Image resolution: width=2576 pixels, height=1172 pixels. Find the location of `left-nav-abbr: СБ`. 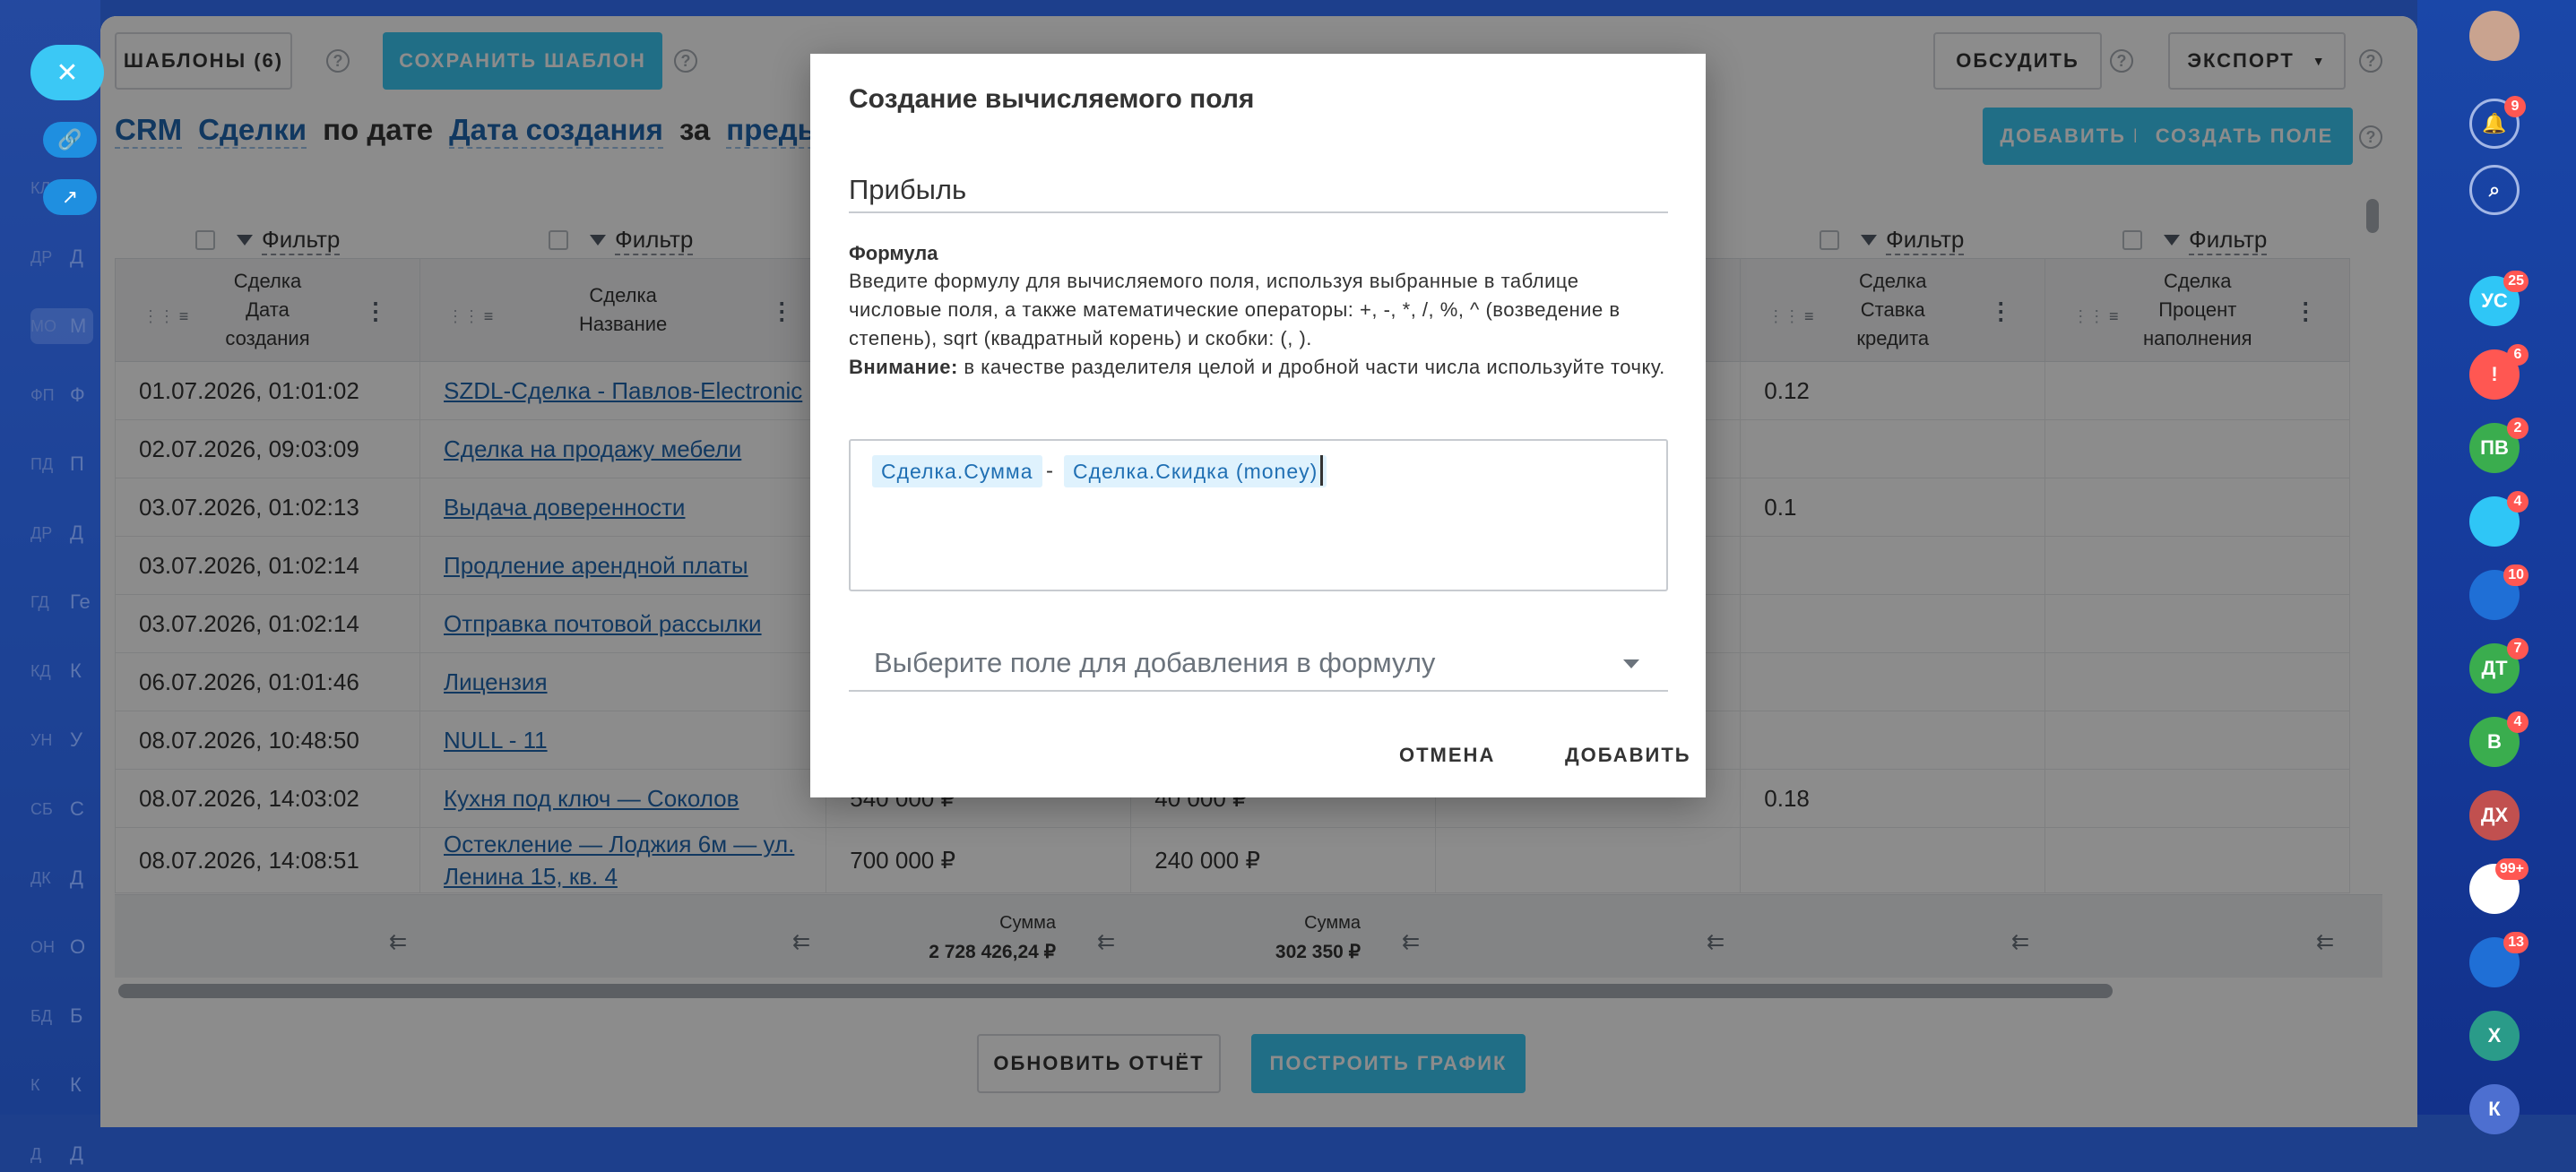

left-nav-abbr: СБ is located at coordinates (41, 808).